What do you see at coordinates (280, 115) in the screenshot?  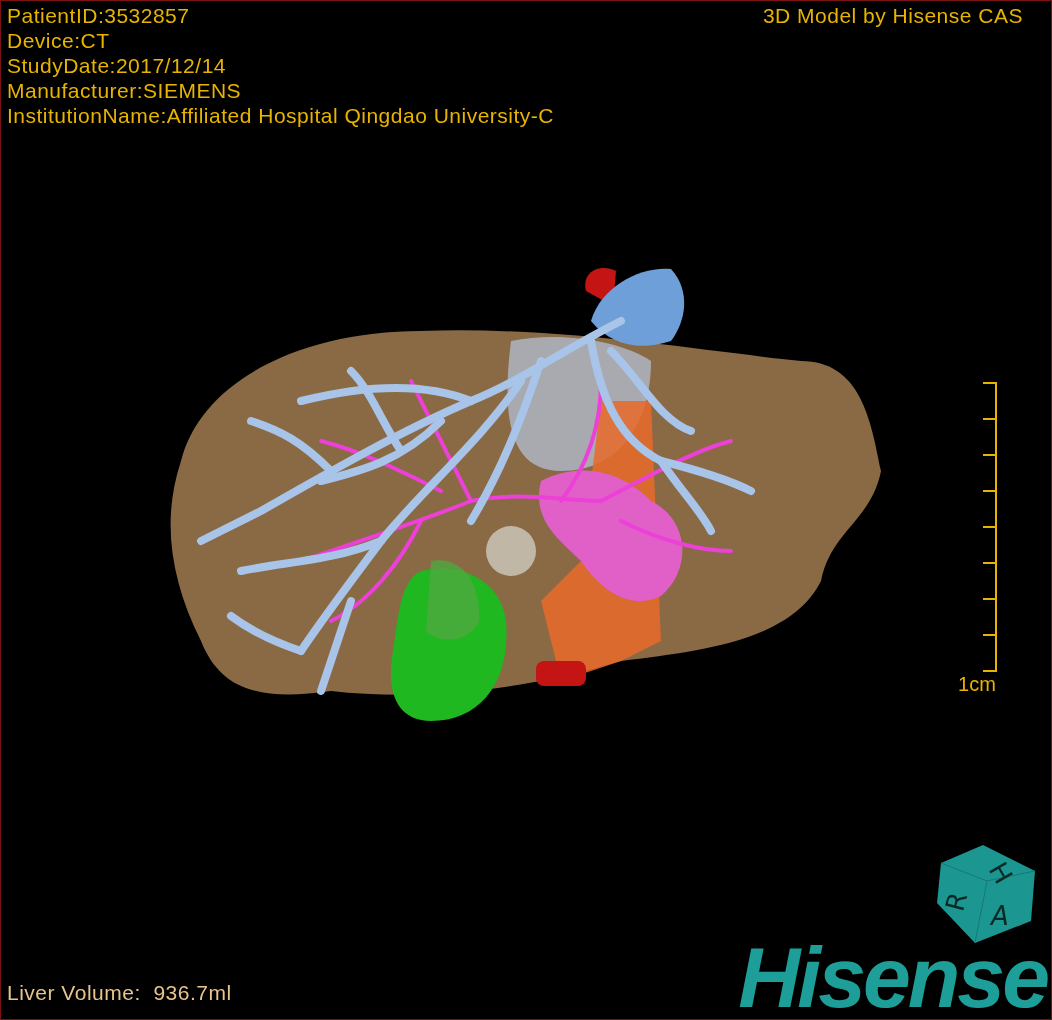 I see `study-info-text: InstitutionName:Affiliated Hospital Qingdao University-C` at bounding box center [280, 115].